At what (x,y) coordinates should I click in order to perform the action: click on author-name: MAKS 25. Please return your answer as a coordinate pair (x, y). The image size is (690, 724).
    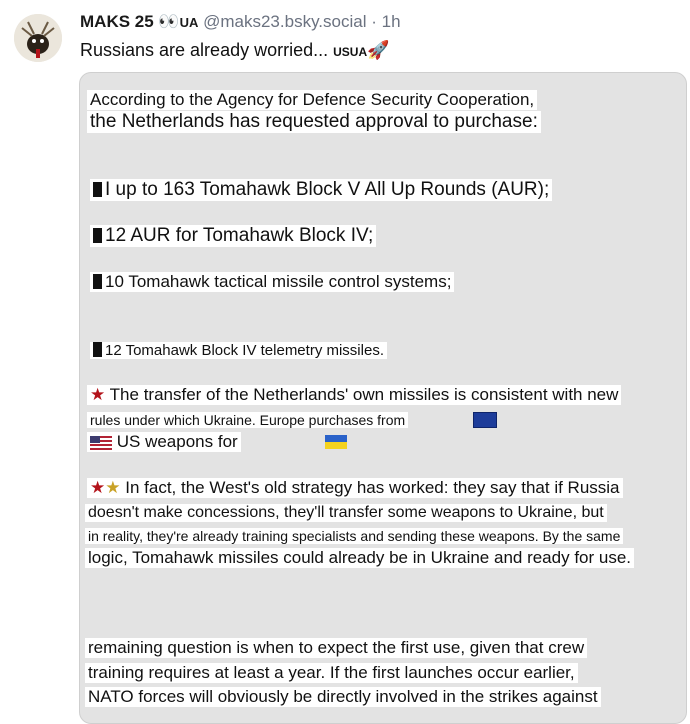
    Looking at the image, I should click on (117, 21).